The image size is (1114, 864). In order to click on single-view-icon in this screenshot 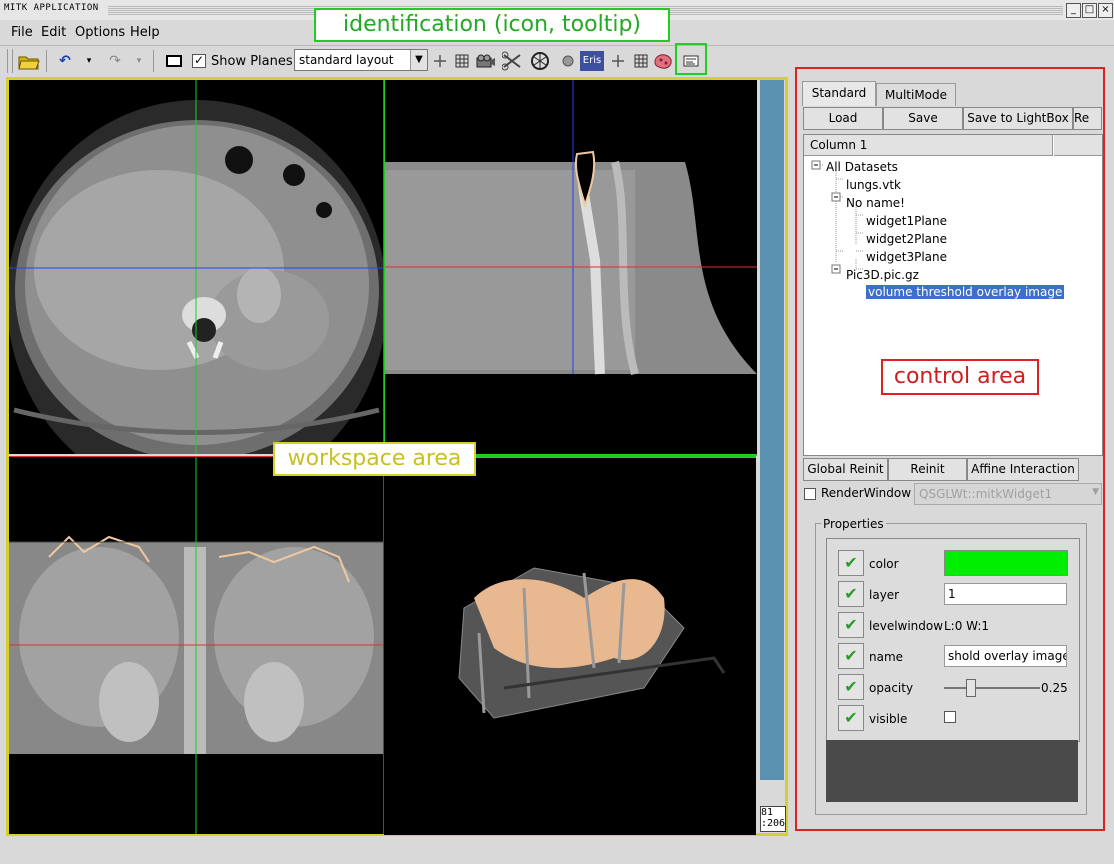, I will do `click(174, 61)`.